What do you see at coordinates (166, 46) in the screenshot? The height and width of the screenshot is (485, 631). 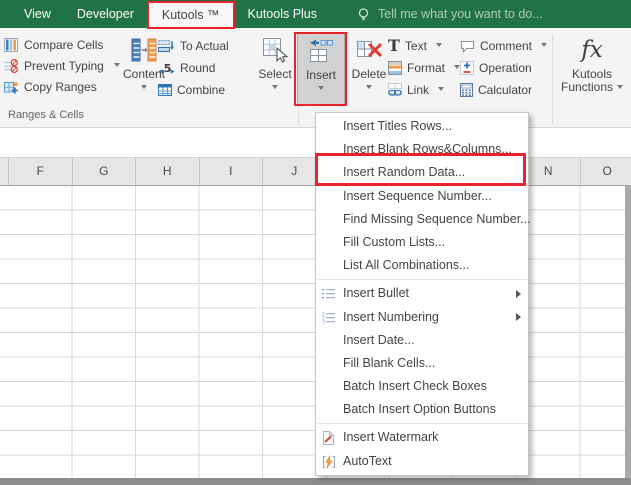 I see `to-actual-icon` at bounding box center [166, 46].